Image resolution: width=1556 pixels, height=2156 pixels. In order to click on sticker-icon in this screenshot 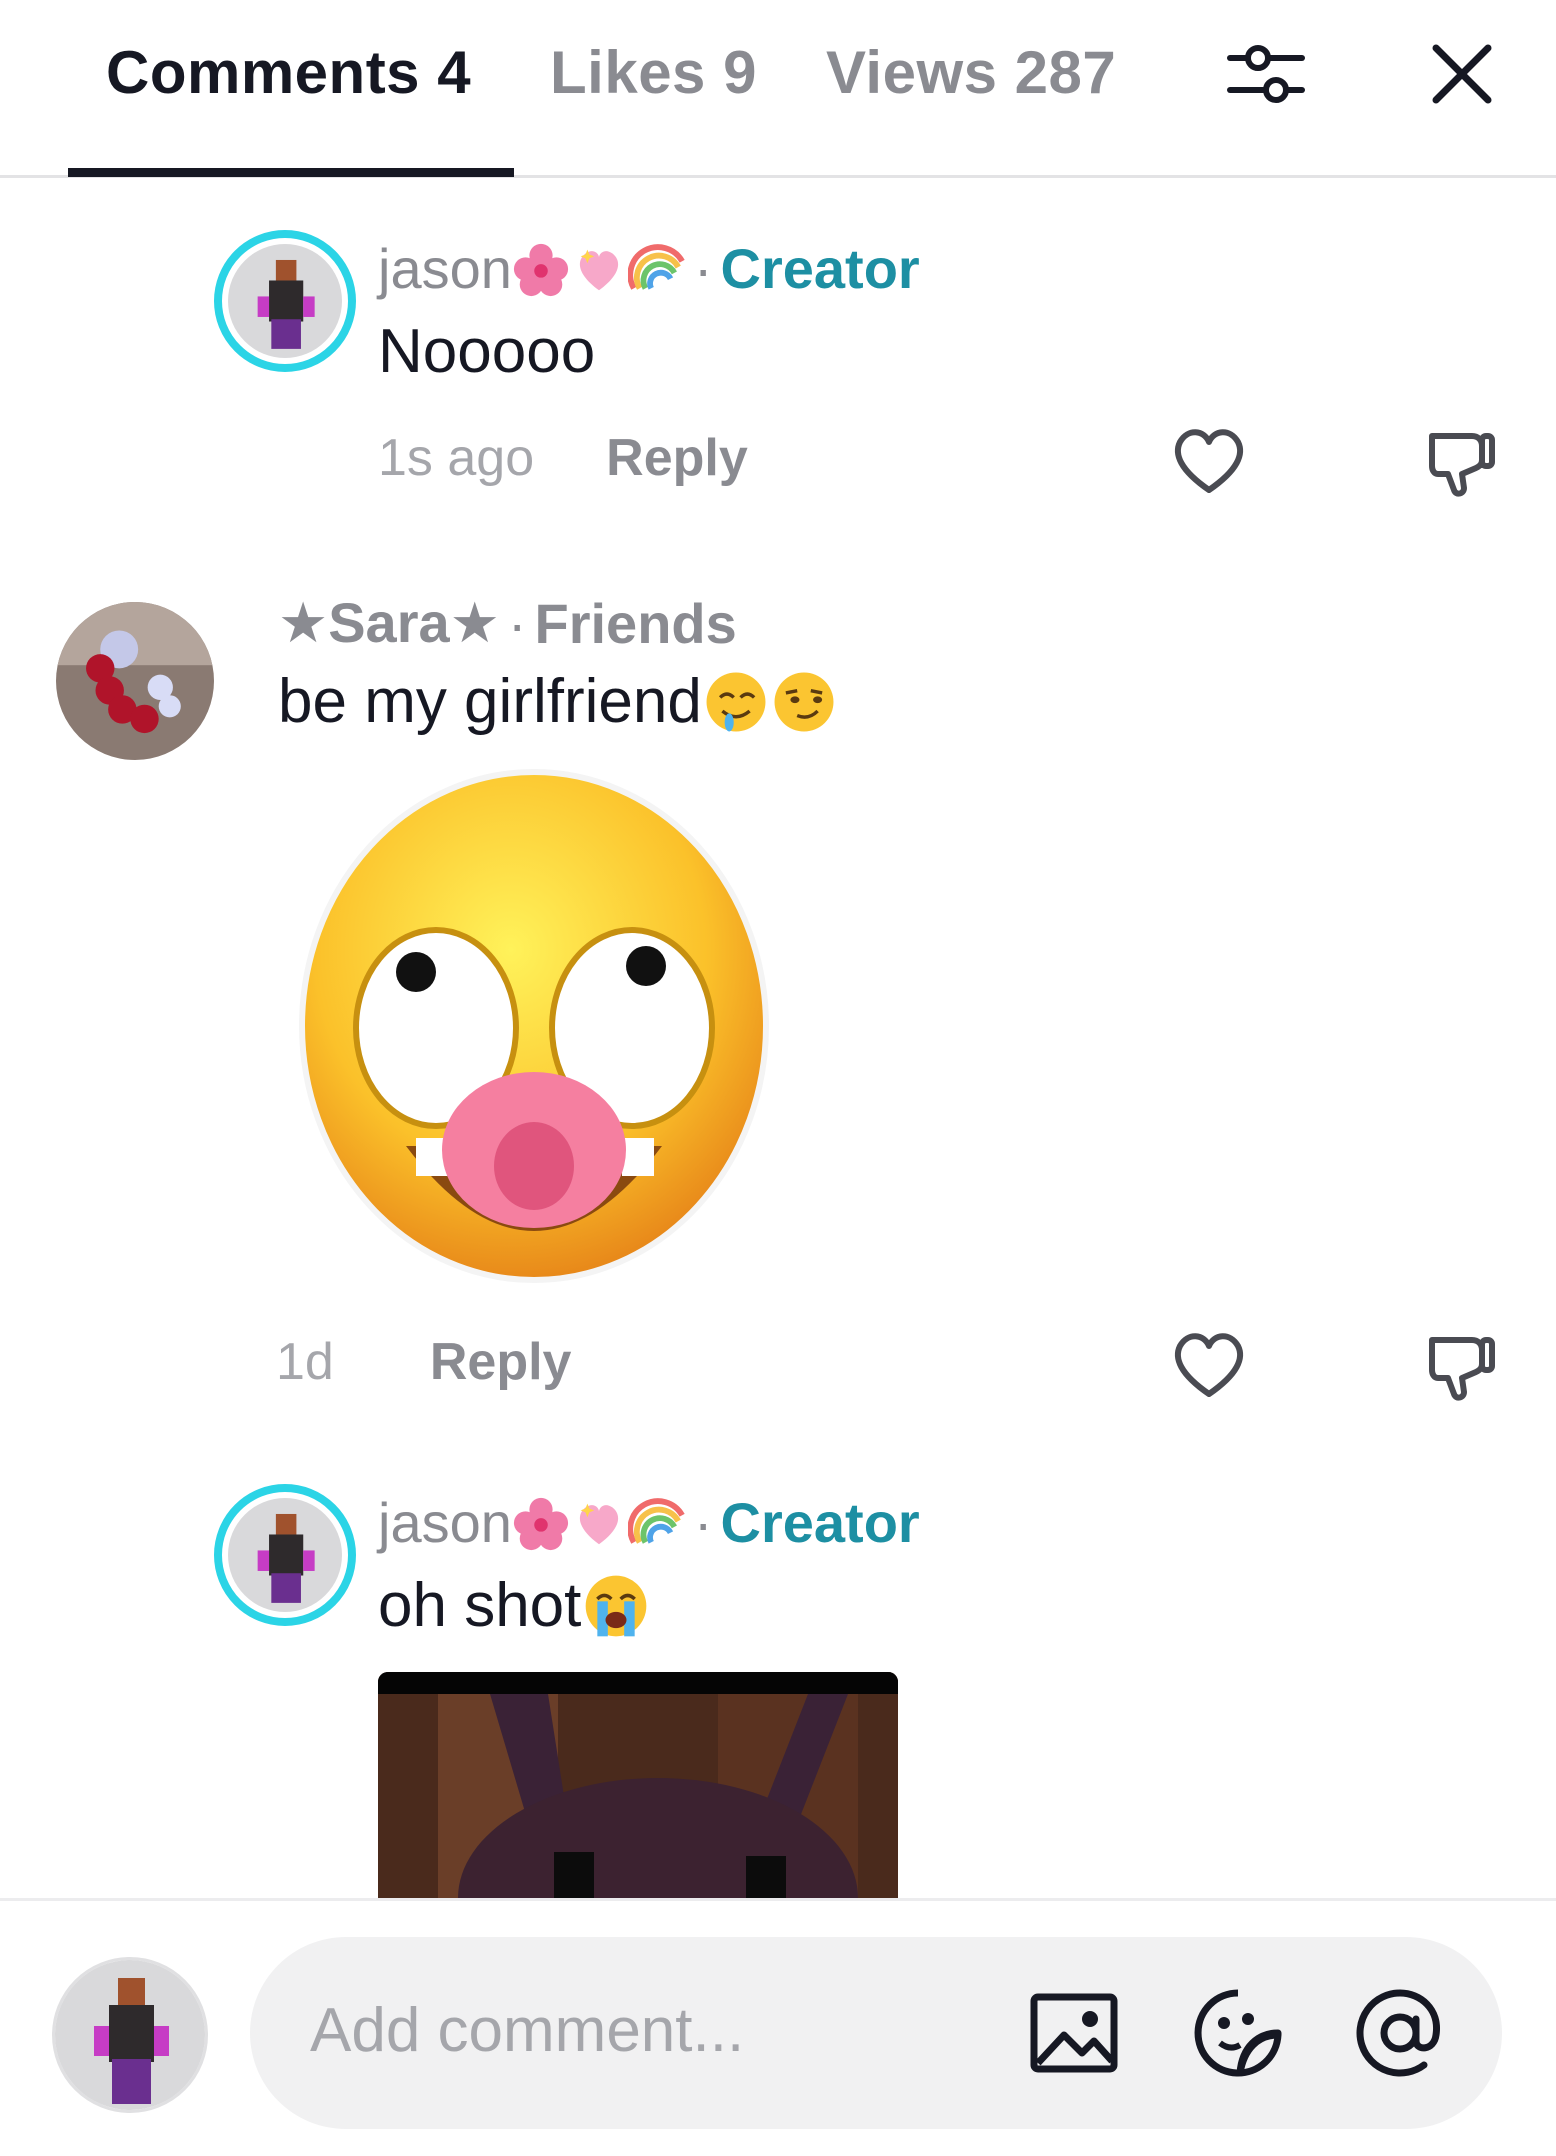, I will do `click(1238, 2033)`.